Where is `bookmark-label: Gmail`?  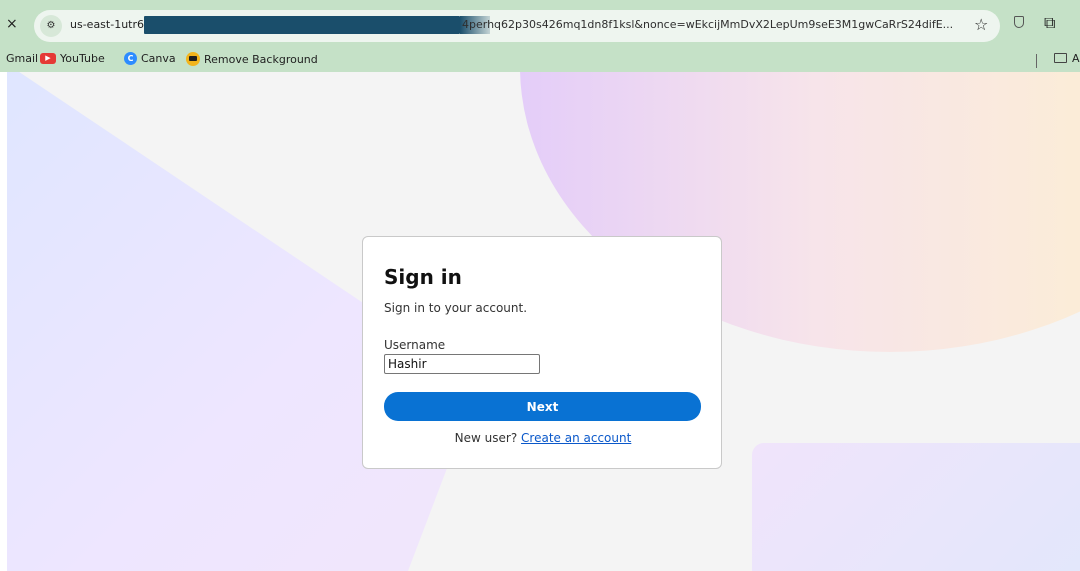
bookmark-label: Gmail is located at coordinates (22, 58).